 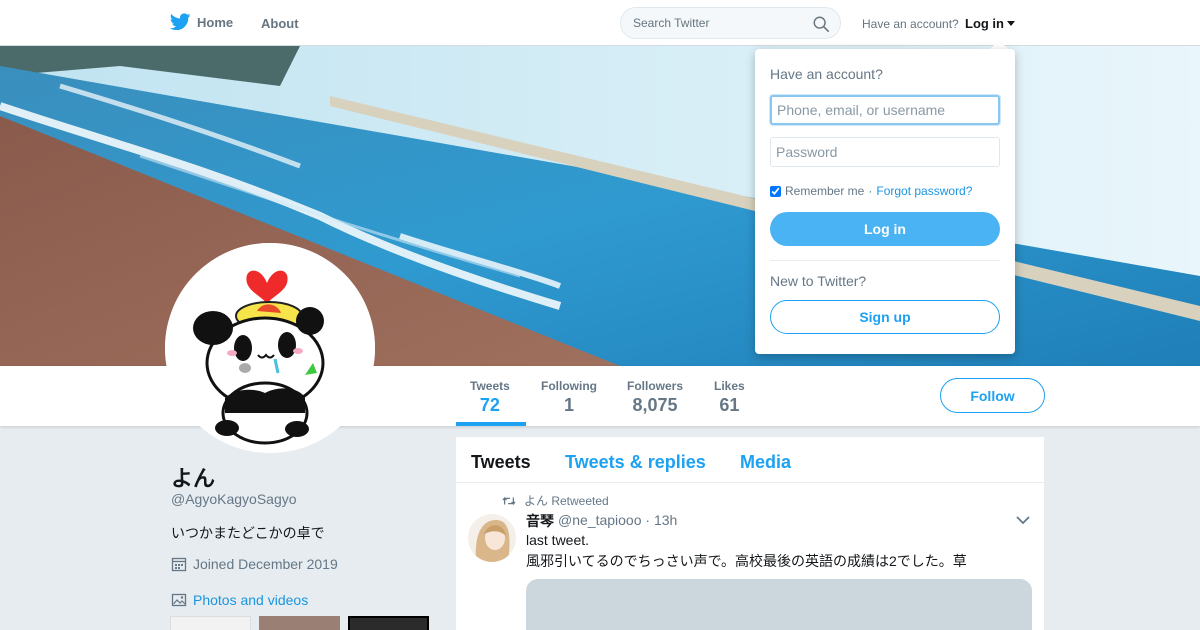 I want to click on have-account-text: Have an account?, so click(x=910, y=24).